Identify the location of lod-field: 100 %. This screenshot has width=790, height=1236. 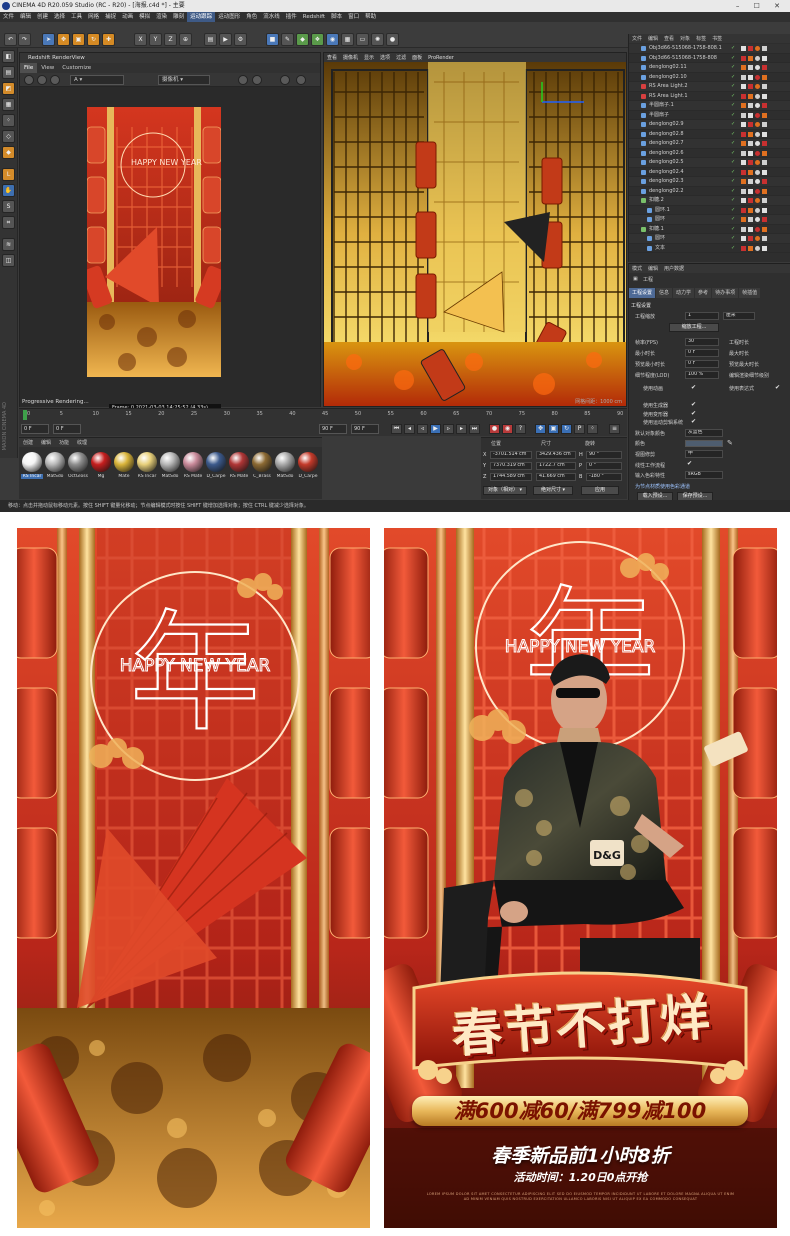
(702, 375).